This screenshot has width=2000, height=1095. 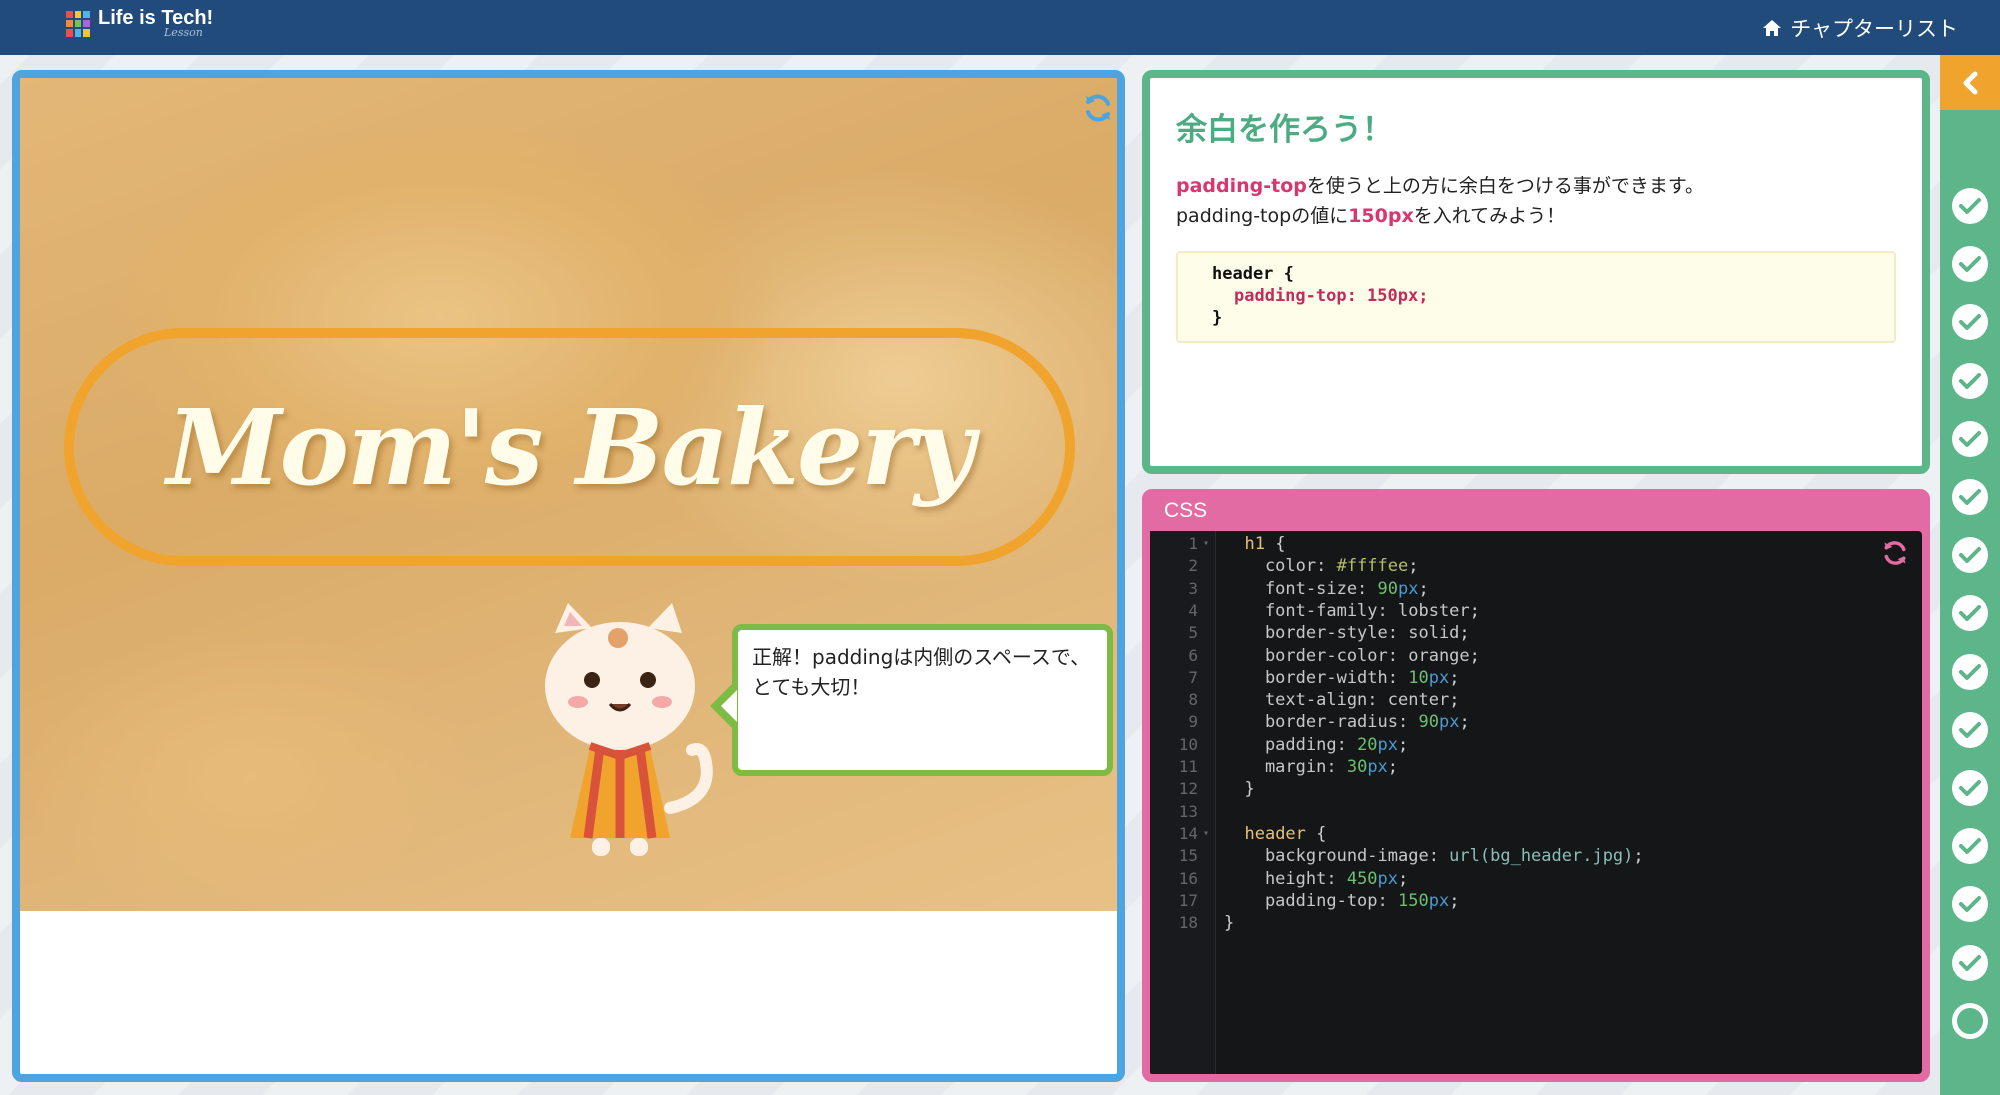 What do you see at coordinates (1505, 186) in the screenshot?
I see `instruction-text: を使うと上の方に余白をつける事ができます。` at bounding box center [1505, 186].